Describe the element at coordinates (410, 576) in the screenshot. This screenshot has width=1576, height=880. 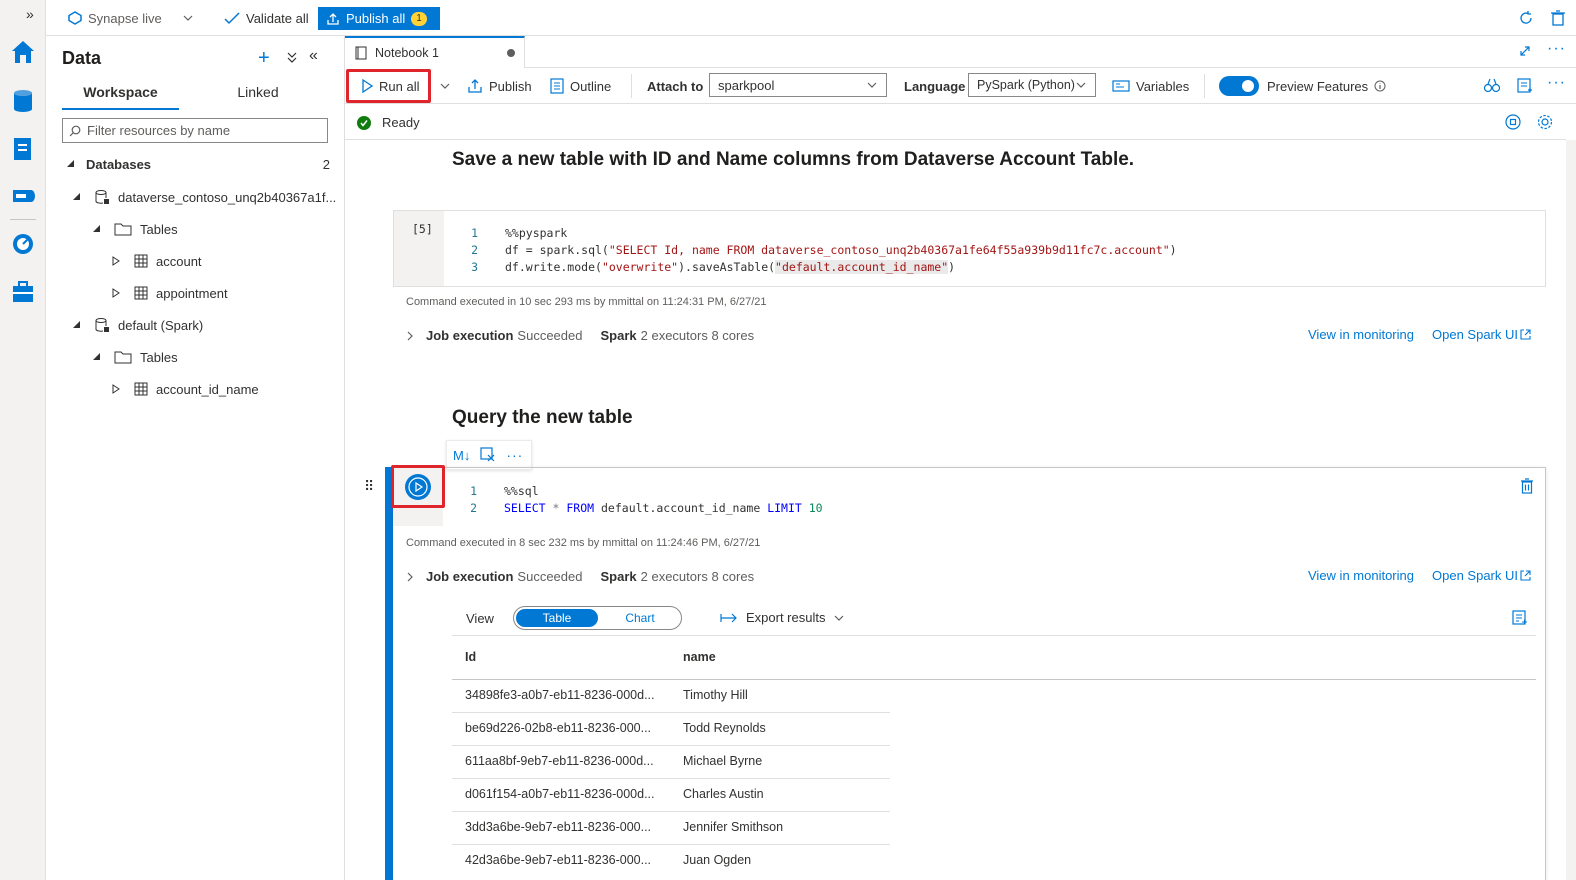
I see `chevron-right-icon` at that location.